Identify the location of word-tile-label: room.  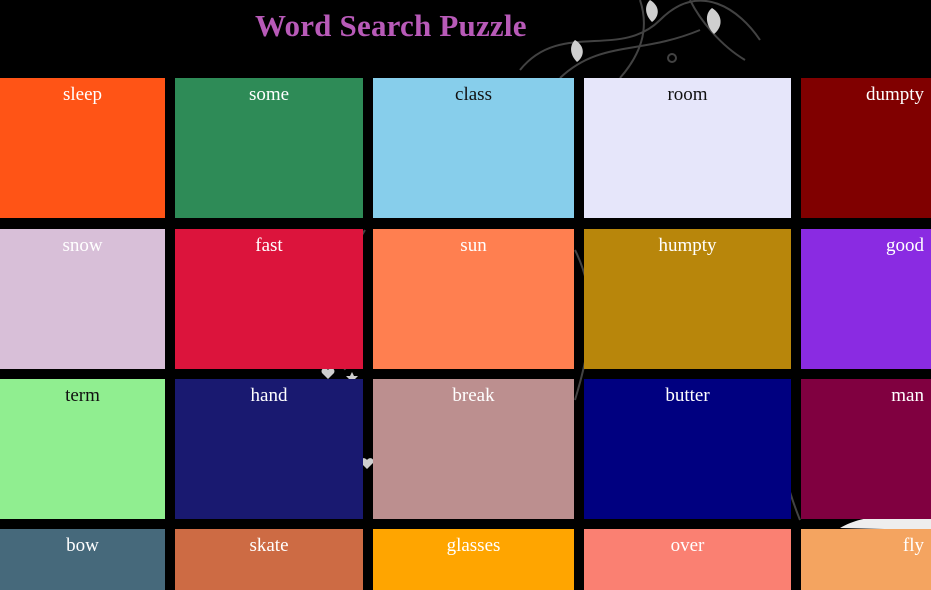
(687, 94).